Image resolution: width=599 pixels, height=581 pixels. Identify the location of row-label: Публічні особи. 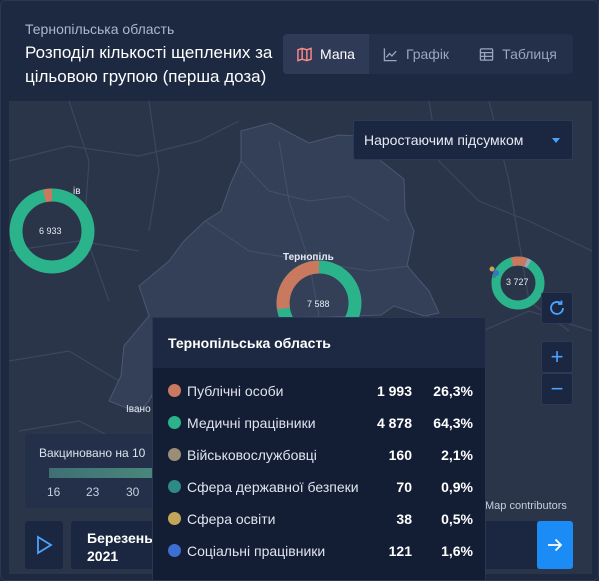
(235, 391).